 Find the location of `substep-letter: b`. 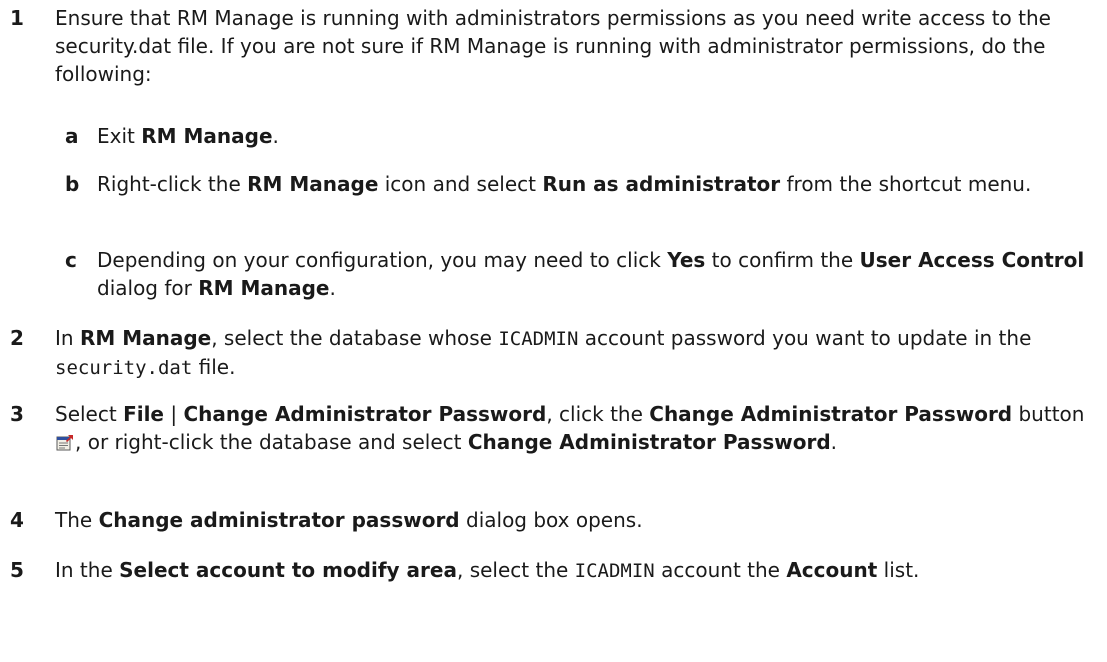

substep-letter: b is located at coordinates (72, 184).